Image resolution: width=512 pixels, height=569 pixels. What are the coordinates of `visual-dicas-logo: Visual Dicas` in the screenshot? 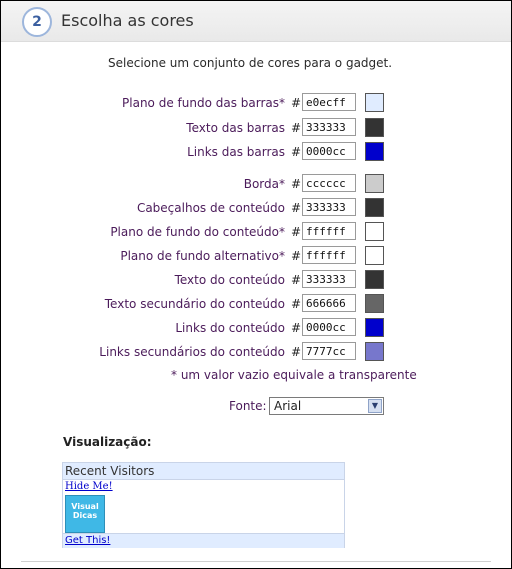 It's located at (85, 514).